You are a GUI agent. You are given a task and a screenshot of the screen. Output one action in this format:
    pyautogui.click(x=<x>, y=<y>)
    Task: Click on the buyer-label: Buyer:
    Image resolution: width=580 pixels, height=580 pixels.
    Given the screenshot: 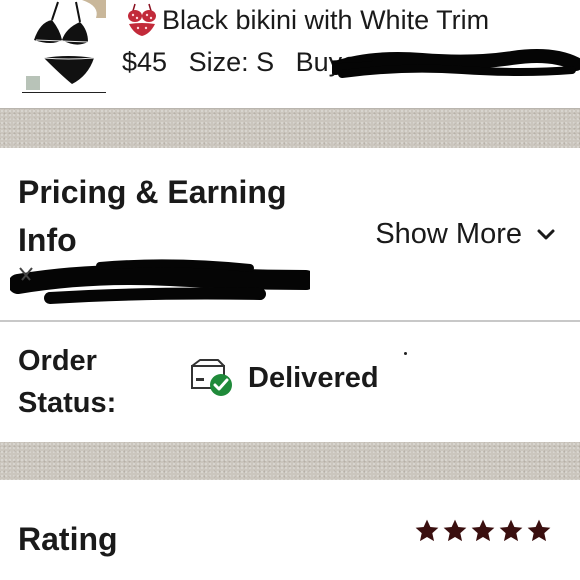 What is the action you would take?
    pyautogui.click(x=334, y=62)
    